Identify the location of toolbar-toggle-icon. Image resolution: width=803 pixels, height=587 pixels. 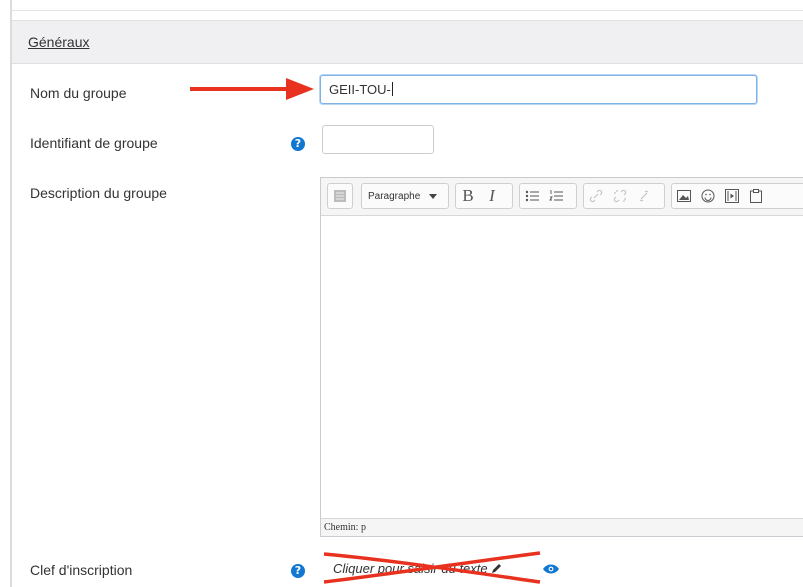
(340, 196).